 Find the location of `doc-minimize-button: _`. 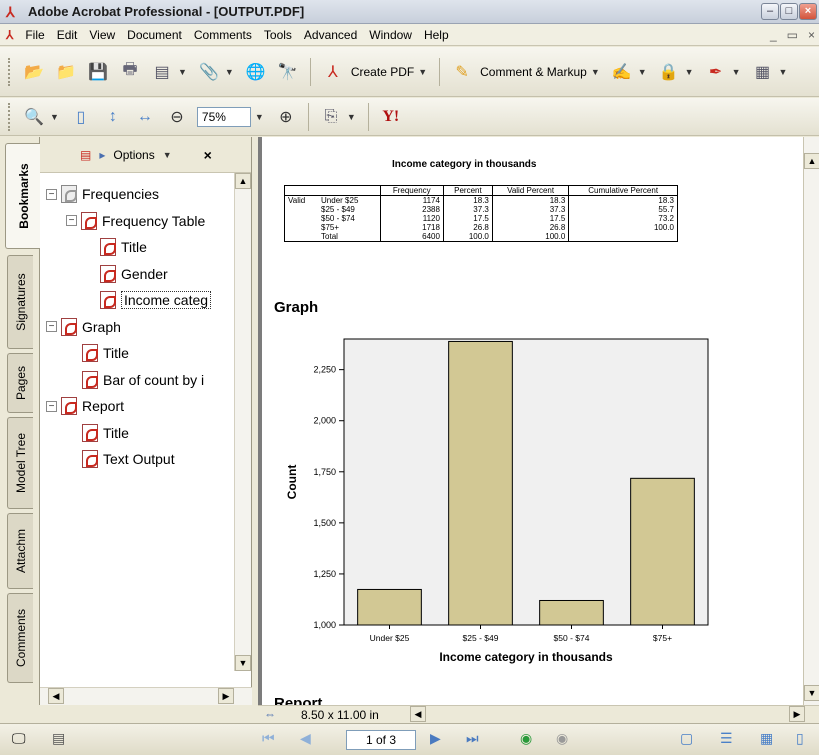

doc-minimize-button: _ is located at coordinates (773, 35).